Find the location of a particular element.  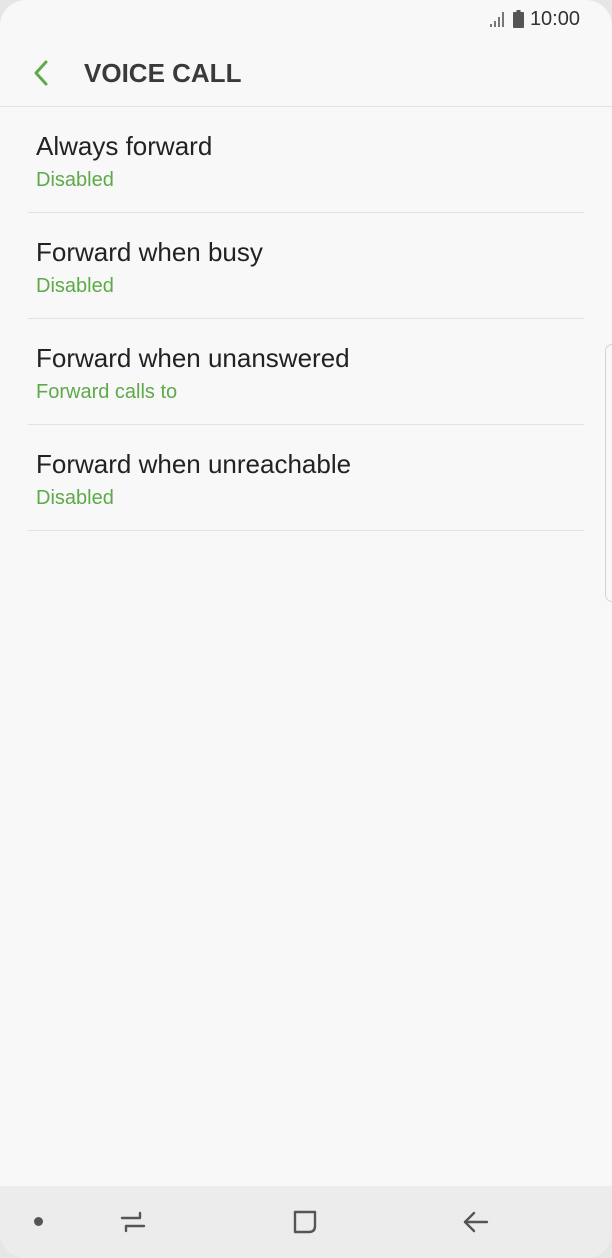

status-indicators: 10:00 is located at coordinates (534, 19).